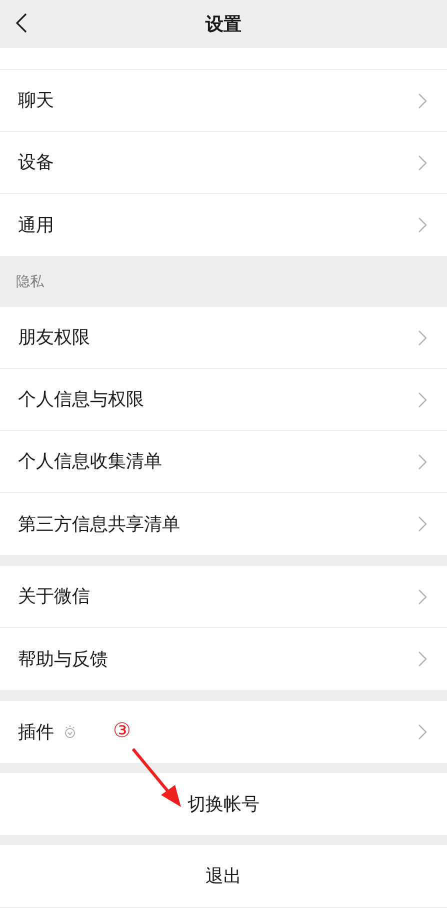  I want to click on row-label: 帮助与反馈, so click(63, 659).